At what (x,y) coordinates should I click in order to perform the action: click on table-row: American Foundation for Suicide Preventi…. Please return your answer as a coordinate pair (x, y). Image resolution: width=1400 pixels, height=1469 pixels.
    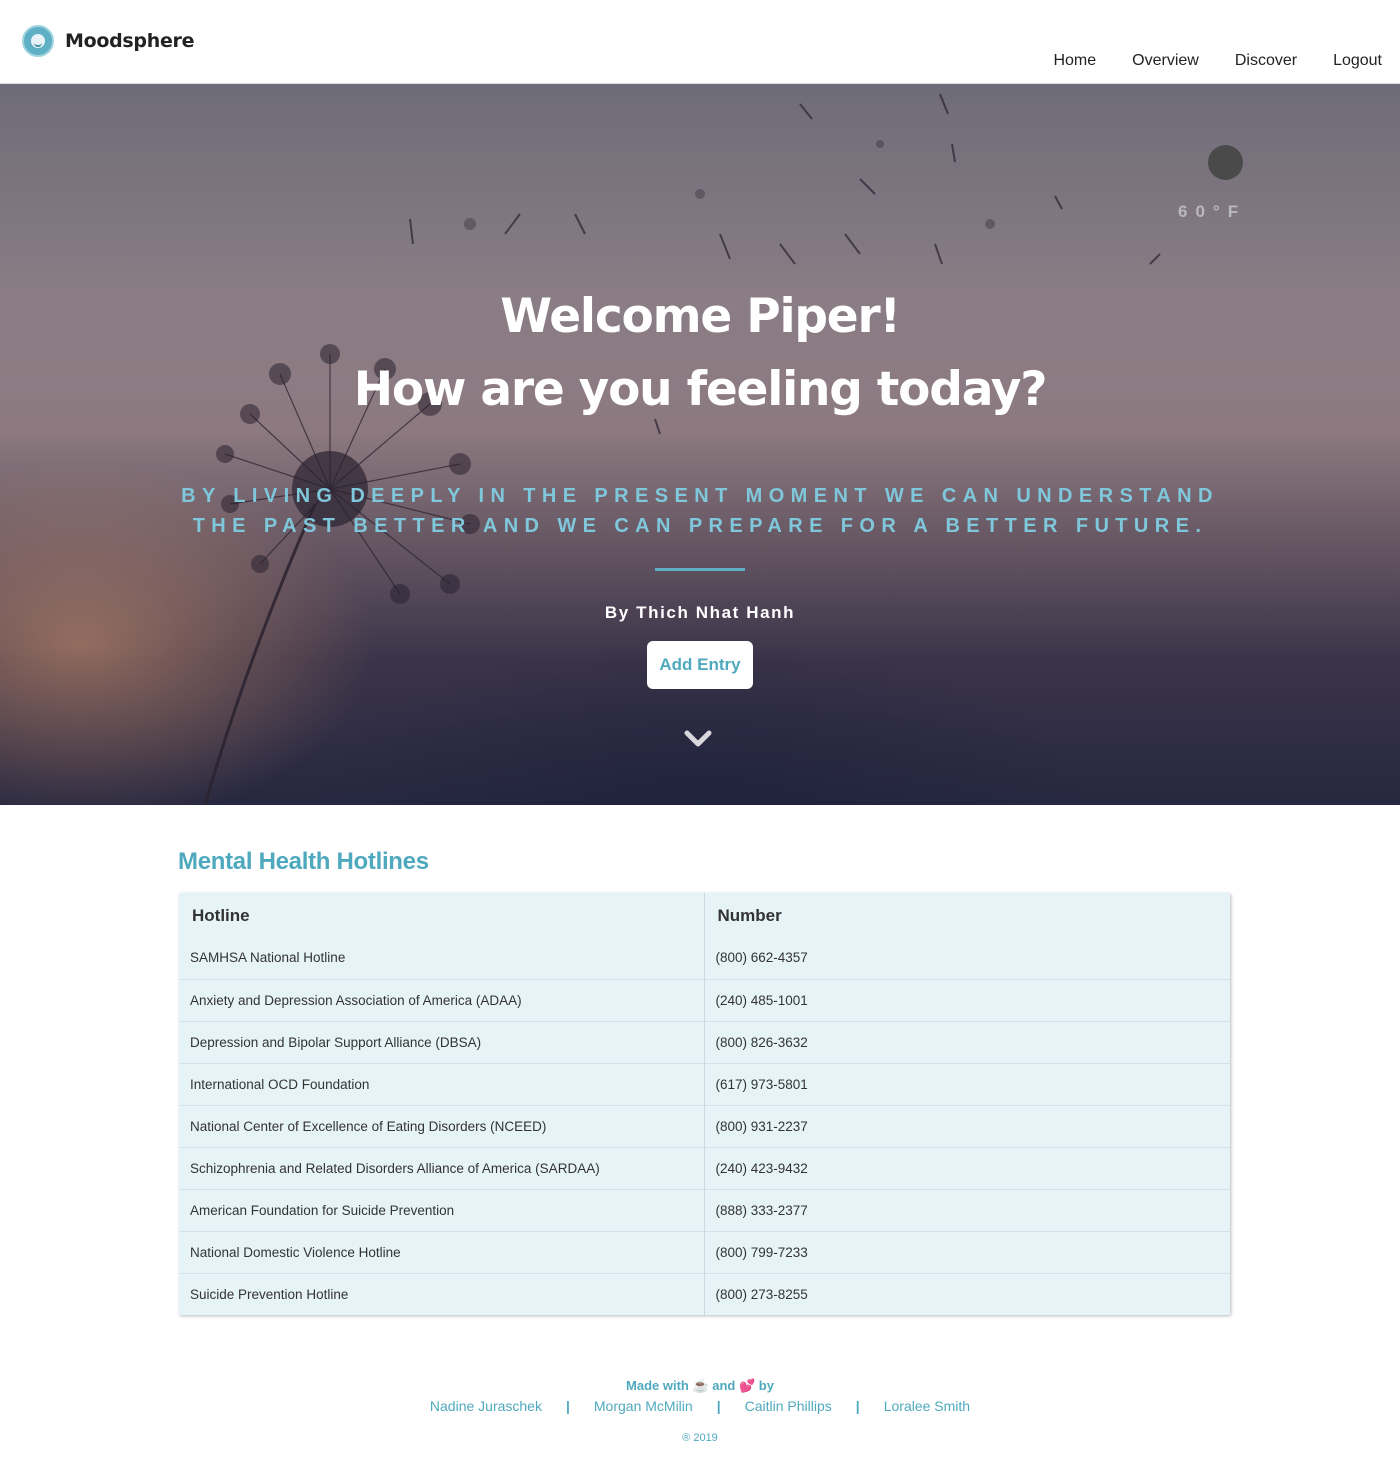
    Looking at the image, I should click on (704, 1209).